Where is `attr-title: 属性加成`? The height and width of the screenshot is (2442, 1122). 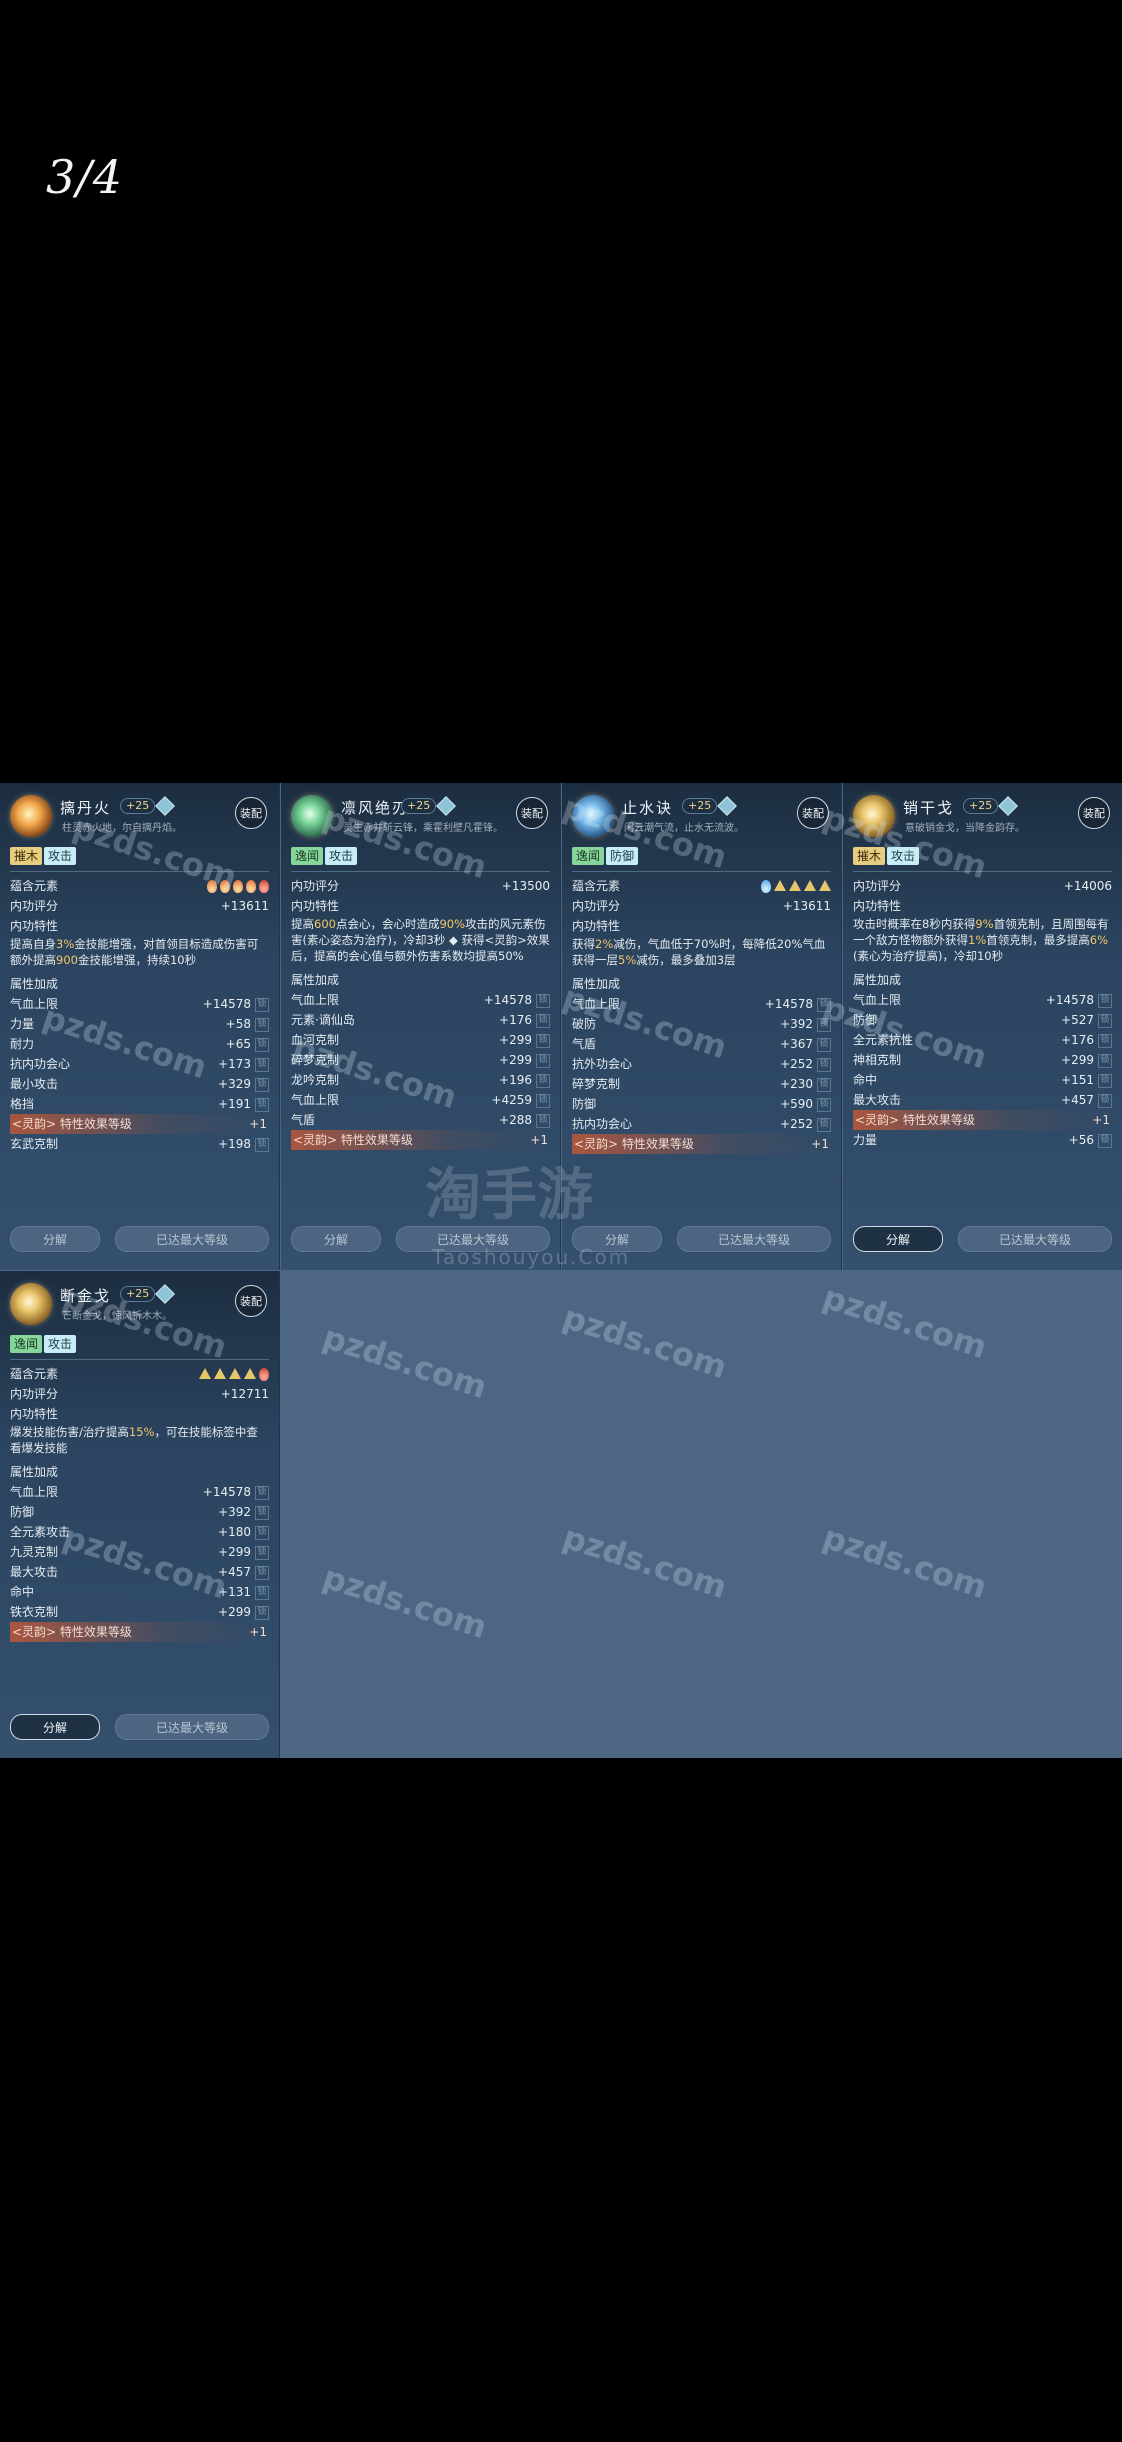
attr-title: 属性加成 is located at coordinates (34, 1472).